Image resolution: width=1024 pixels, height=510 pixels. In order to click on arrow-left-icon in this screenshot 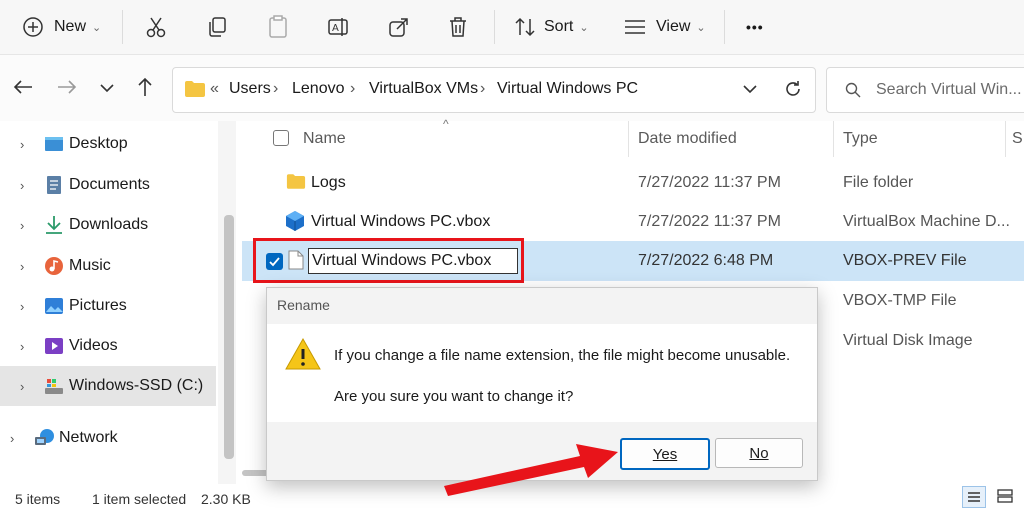, I will do `click(23, 89)`.